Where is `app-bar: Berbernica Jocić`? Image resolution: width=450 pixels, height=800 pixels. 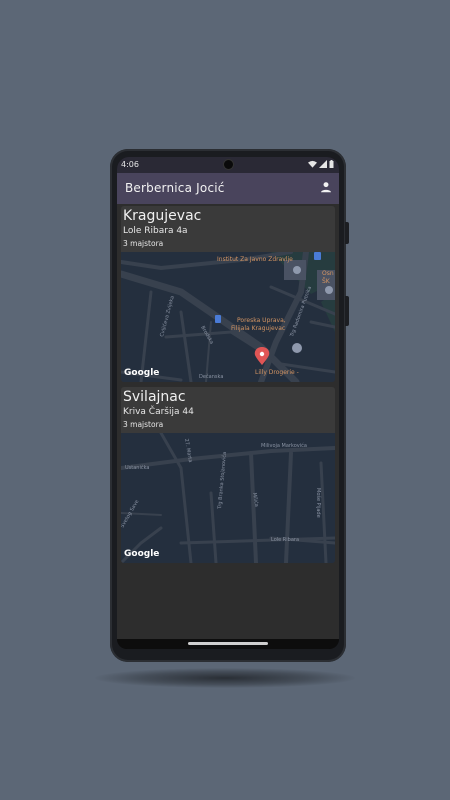 app-bar: Berbernica Jocić is located at coordinates (228, 188).